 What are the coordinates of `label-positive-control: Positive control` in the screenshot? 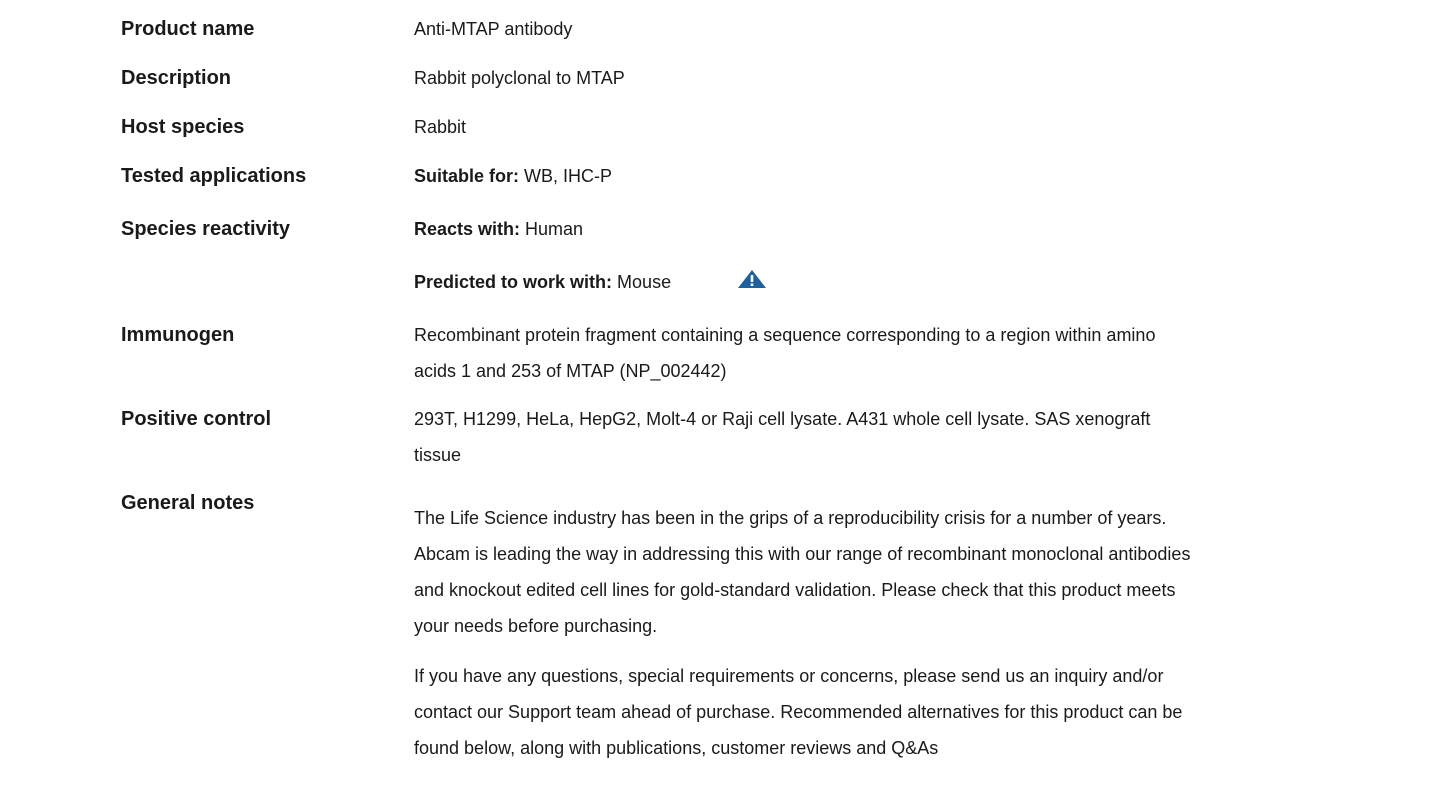 It's located at (196, 419).